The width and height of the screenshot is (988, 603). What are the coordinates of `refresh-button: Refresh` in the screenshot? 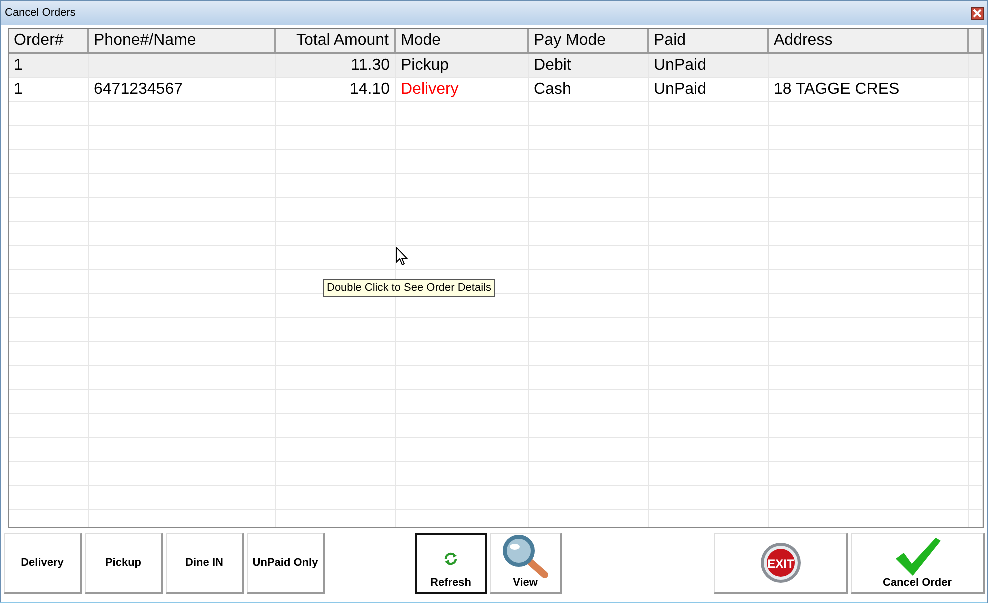 It's located at (451, 563).